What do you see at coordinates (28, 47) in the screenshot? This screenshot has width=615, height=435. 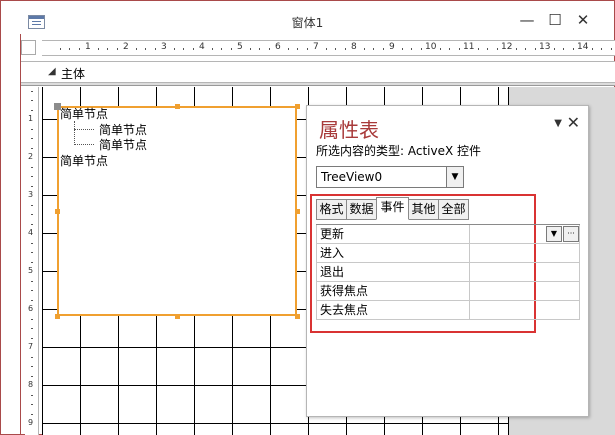 I see `form-selector` at bounding box center [28, 47].